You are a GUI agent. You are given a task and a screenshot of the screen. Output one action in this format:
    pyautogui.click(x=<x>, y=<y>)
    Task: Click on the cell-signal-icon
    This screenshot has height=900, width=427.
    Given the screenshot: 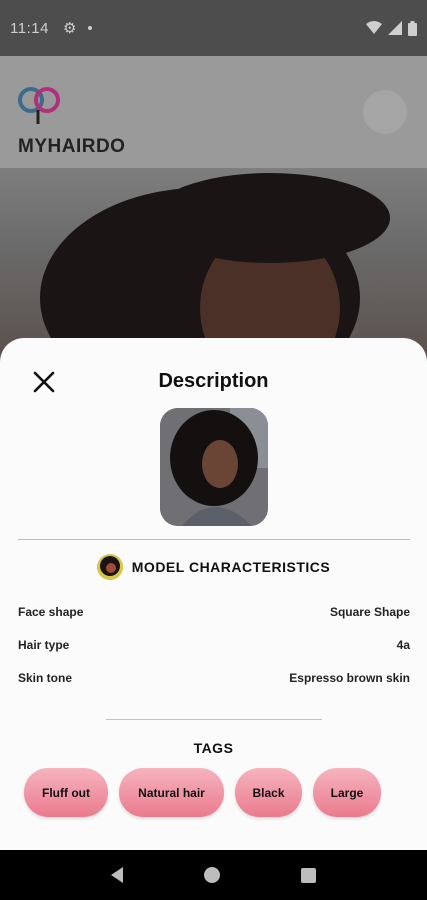 What is the action you would take?
    pyautogui.click(x=395, y=28)
    